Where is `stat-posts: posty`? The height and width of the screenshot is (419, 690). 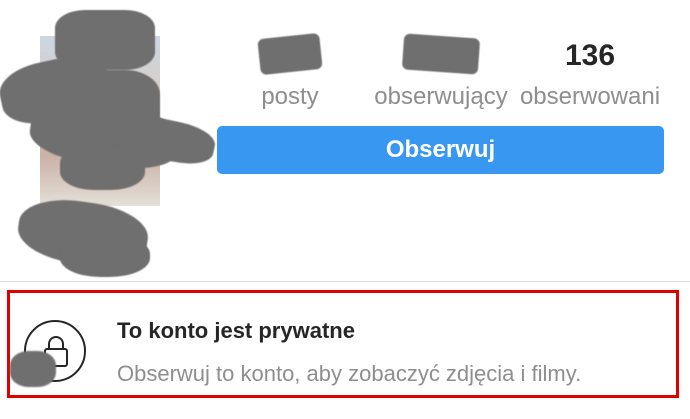
stat-posts: posty is located at coordinates (290, 72).